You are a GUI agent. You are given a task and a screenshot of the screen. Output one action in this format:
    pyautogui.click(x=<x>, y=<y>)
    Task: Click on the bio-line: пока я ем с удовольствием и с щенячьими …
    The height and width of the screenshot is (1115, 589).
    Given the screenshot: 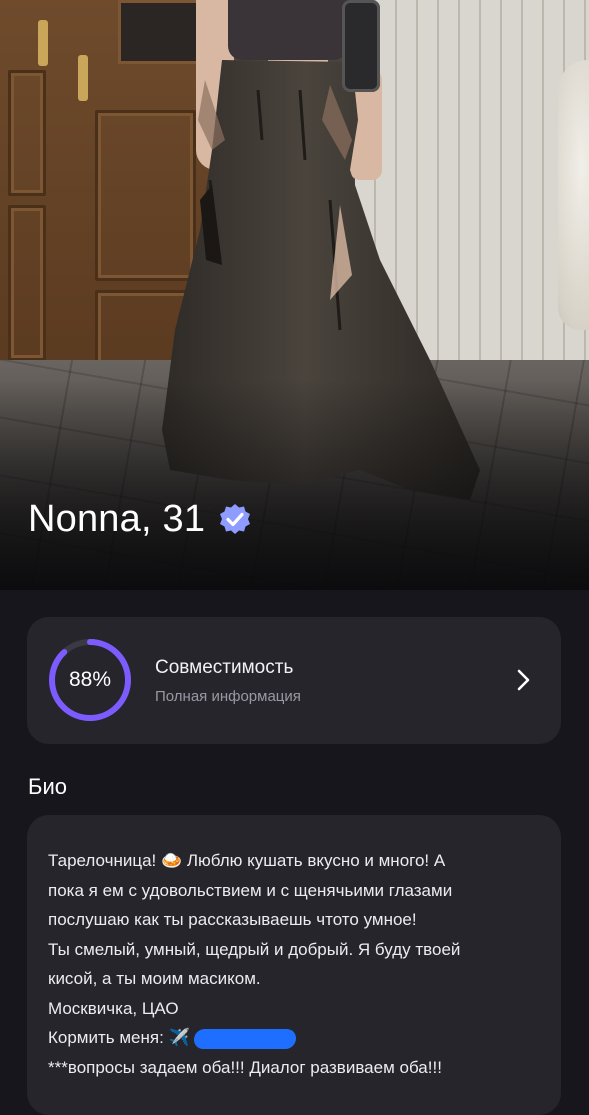 What is the action you would take?
    pyautogui.click(x=250, y=890)
    